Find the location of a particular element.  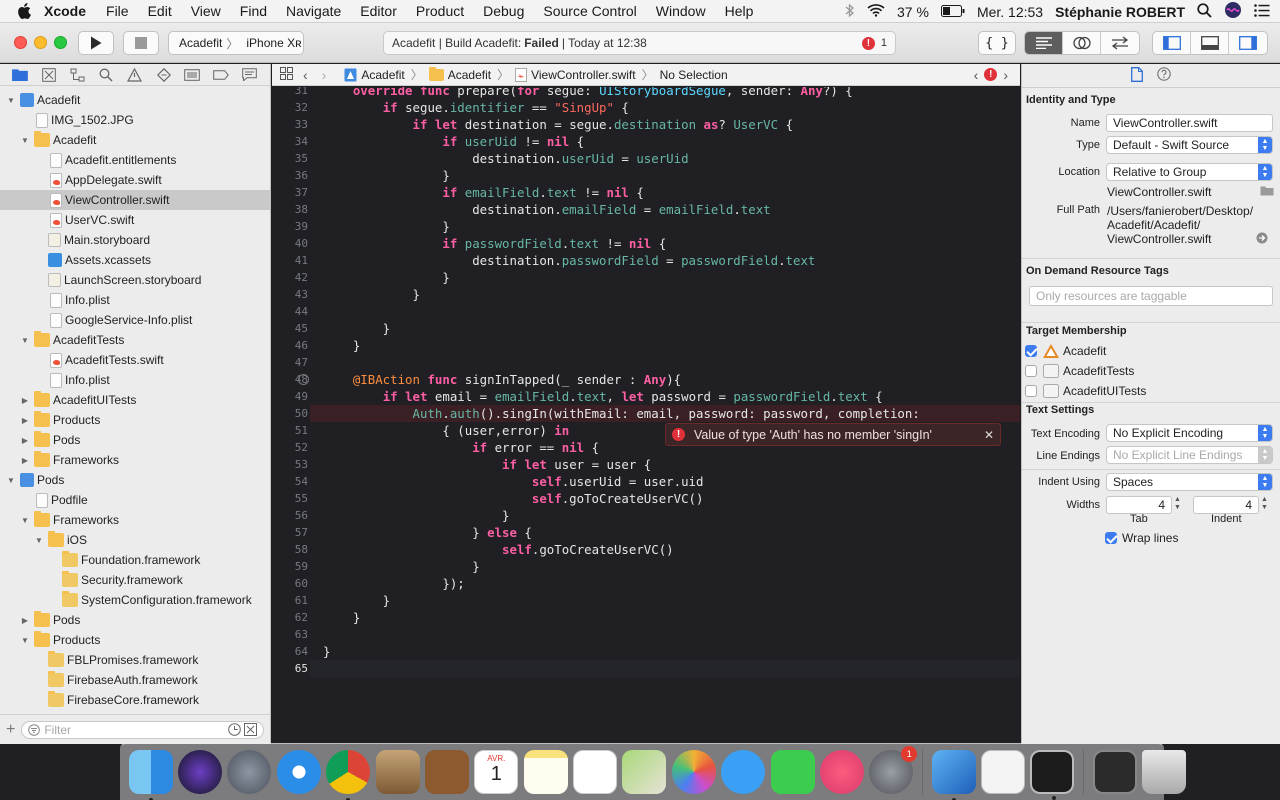

line-number: 35 is located at coordinates (290, 158).